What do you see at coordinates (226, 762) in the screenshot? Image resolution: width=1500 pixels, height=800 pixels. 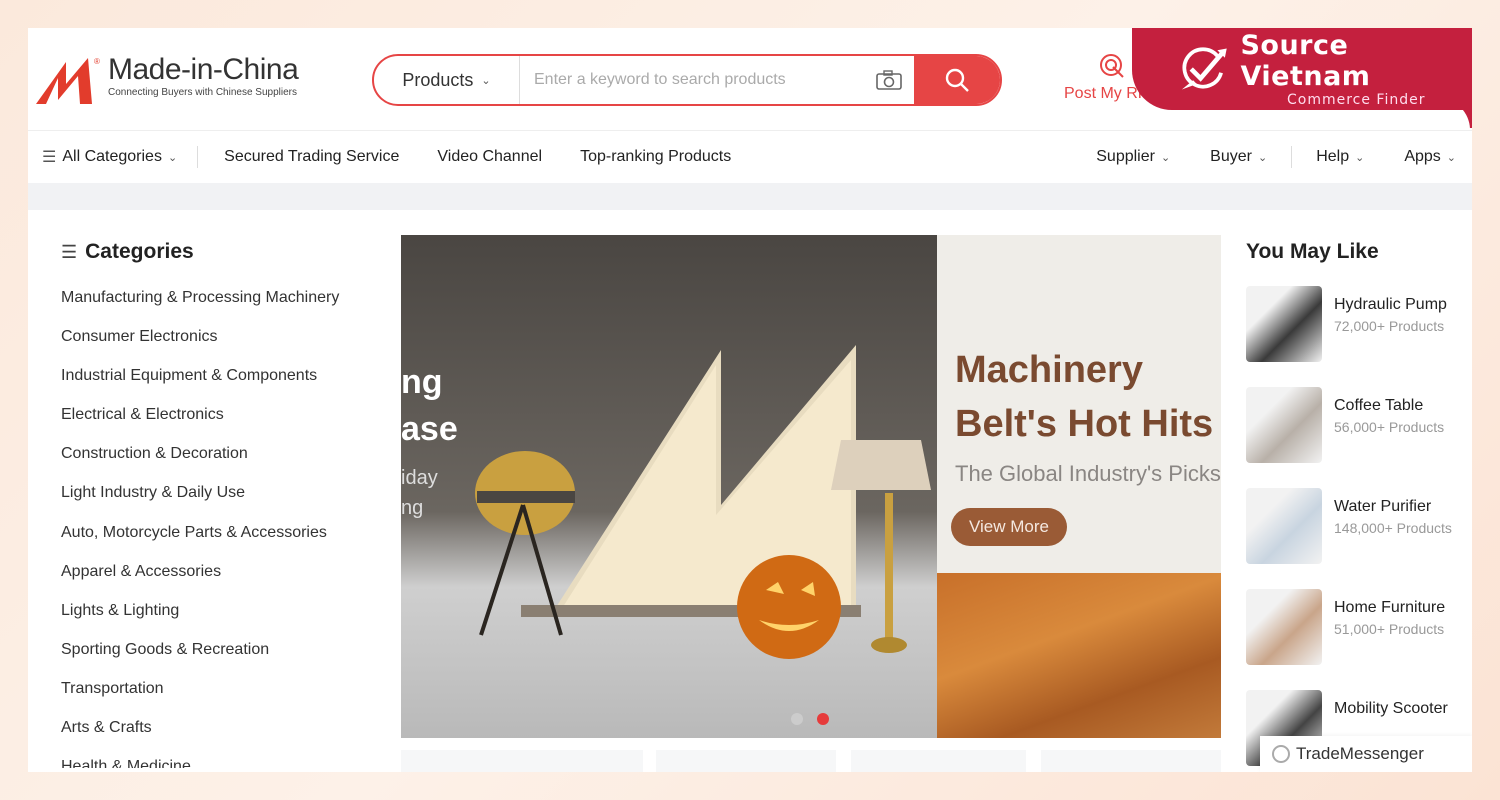 I see `category-item: Health & Medicine` at bounding box center [226, 762].